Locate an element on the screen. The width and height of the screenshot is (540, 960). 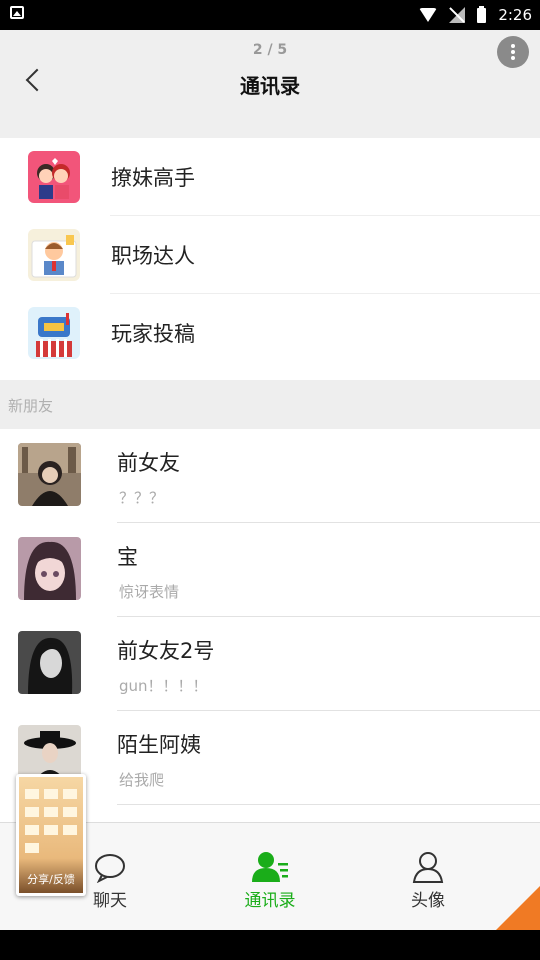
top-header: 2 / 5 通讯录 is located at coordinates (270, 84).